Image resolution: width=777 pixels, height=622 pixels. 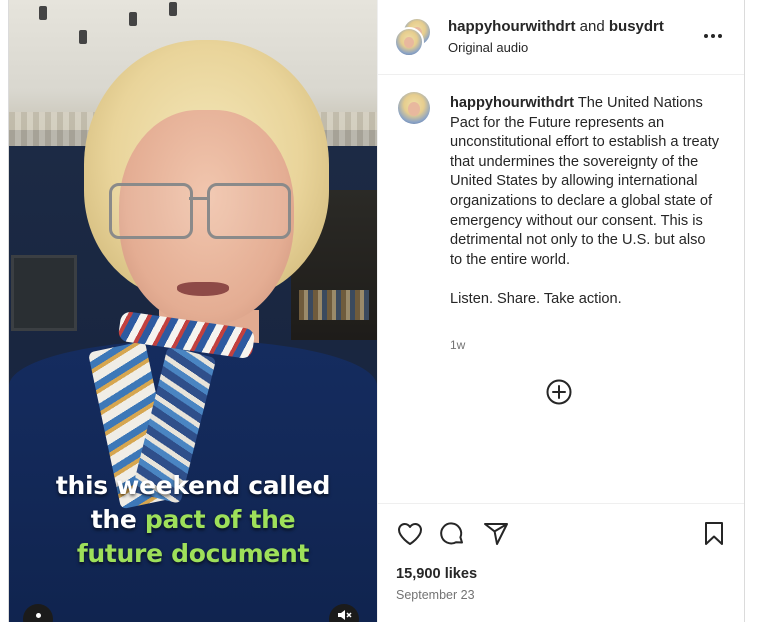 I want to click on video-caption-line-2: the pact of the, so click(x=193, y=520).